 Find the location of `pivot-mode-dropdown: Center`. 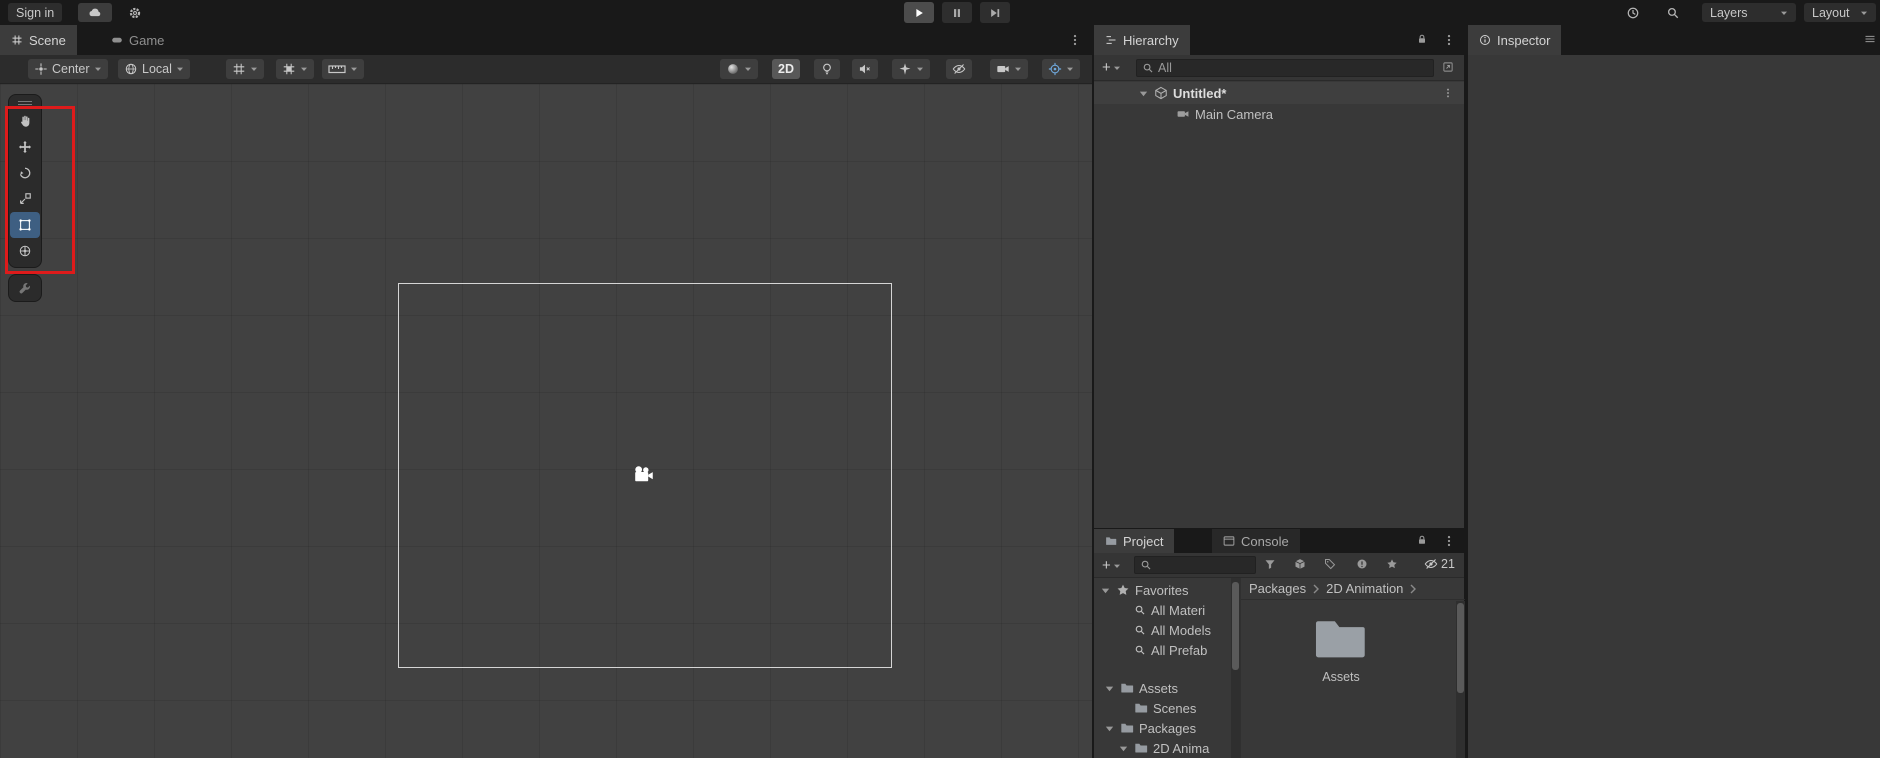

pivot-mode-dropdown: Center is located at coordinates (68, 69).